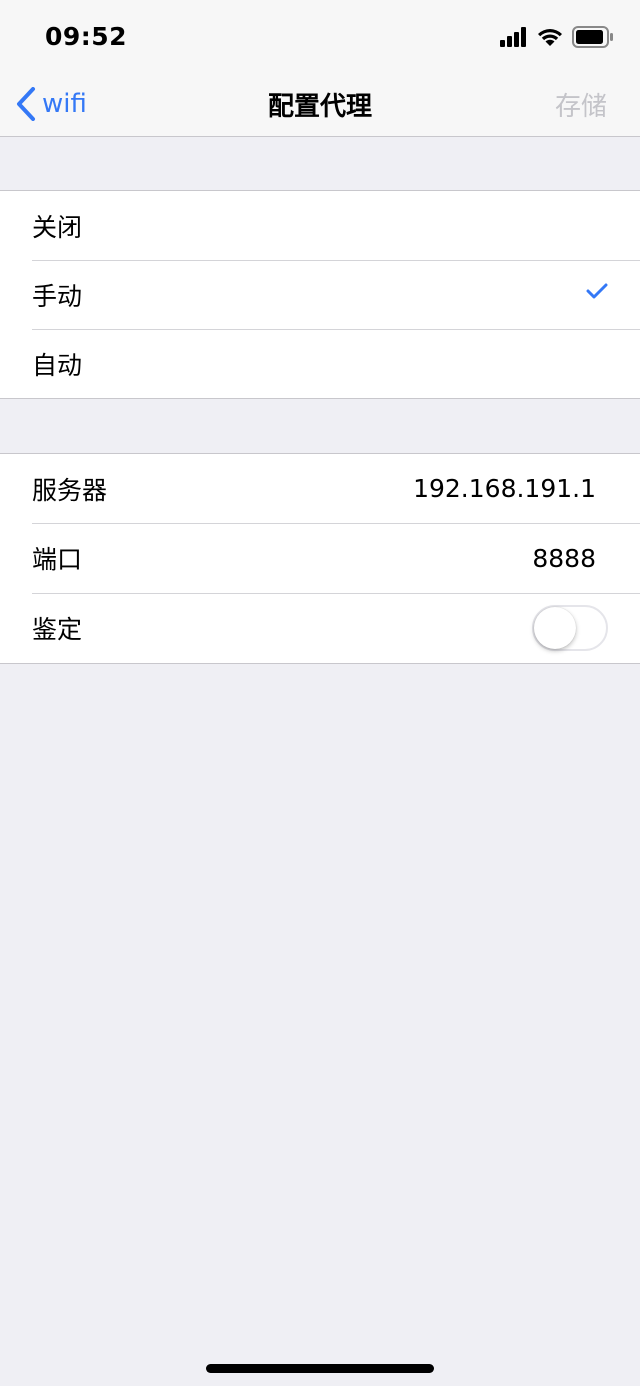 This screenshot has width=640, height=1386. Describe the element at coordinates (320, 36) in the screenshot. I see `status-bar: 09:52` at that location.